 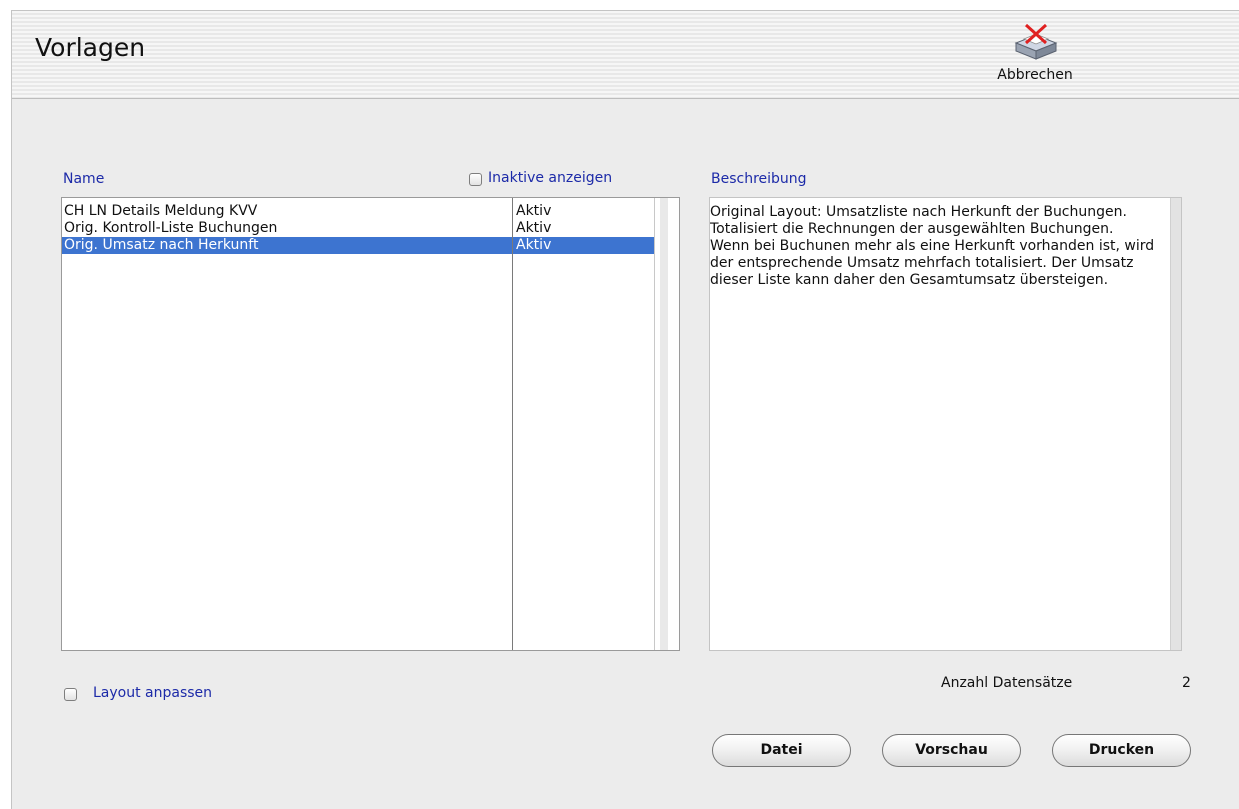 I want to click on record-count-label: Anzahl Datensätze, so click(x=1007, y=683).